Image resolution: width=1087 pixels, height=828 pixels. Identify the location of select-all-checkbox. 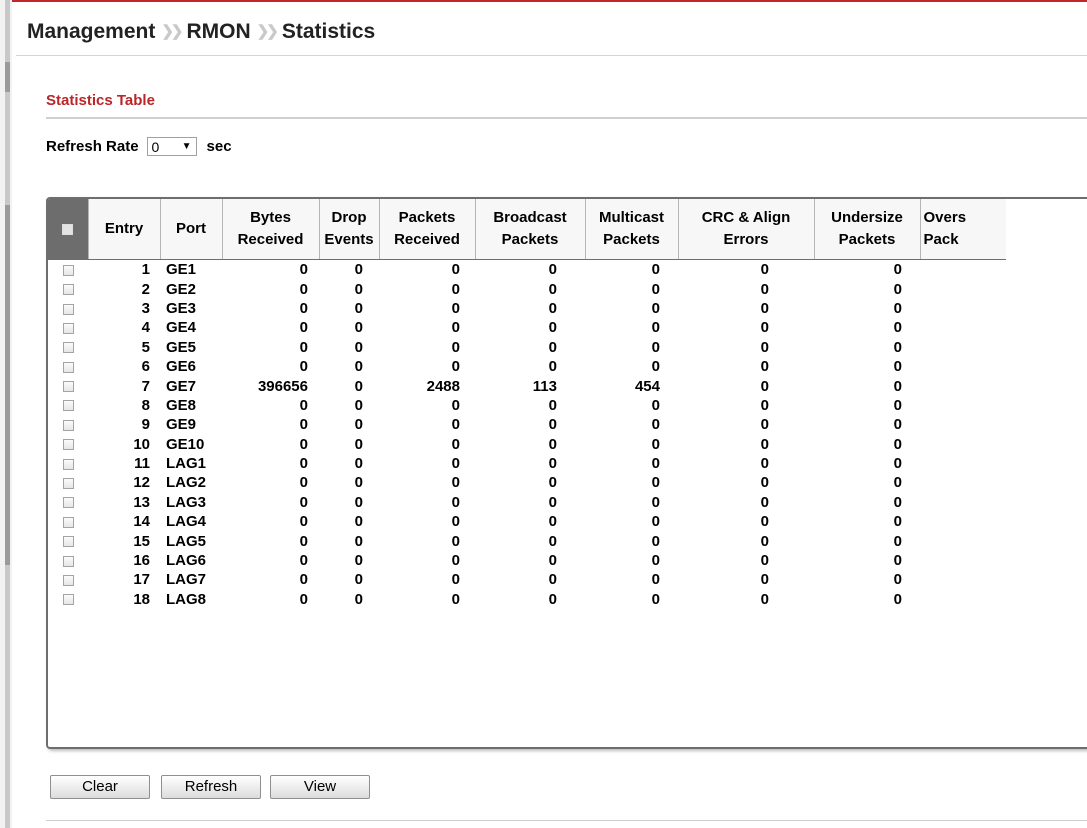
(68, 229).